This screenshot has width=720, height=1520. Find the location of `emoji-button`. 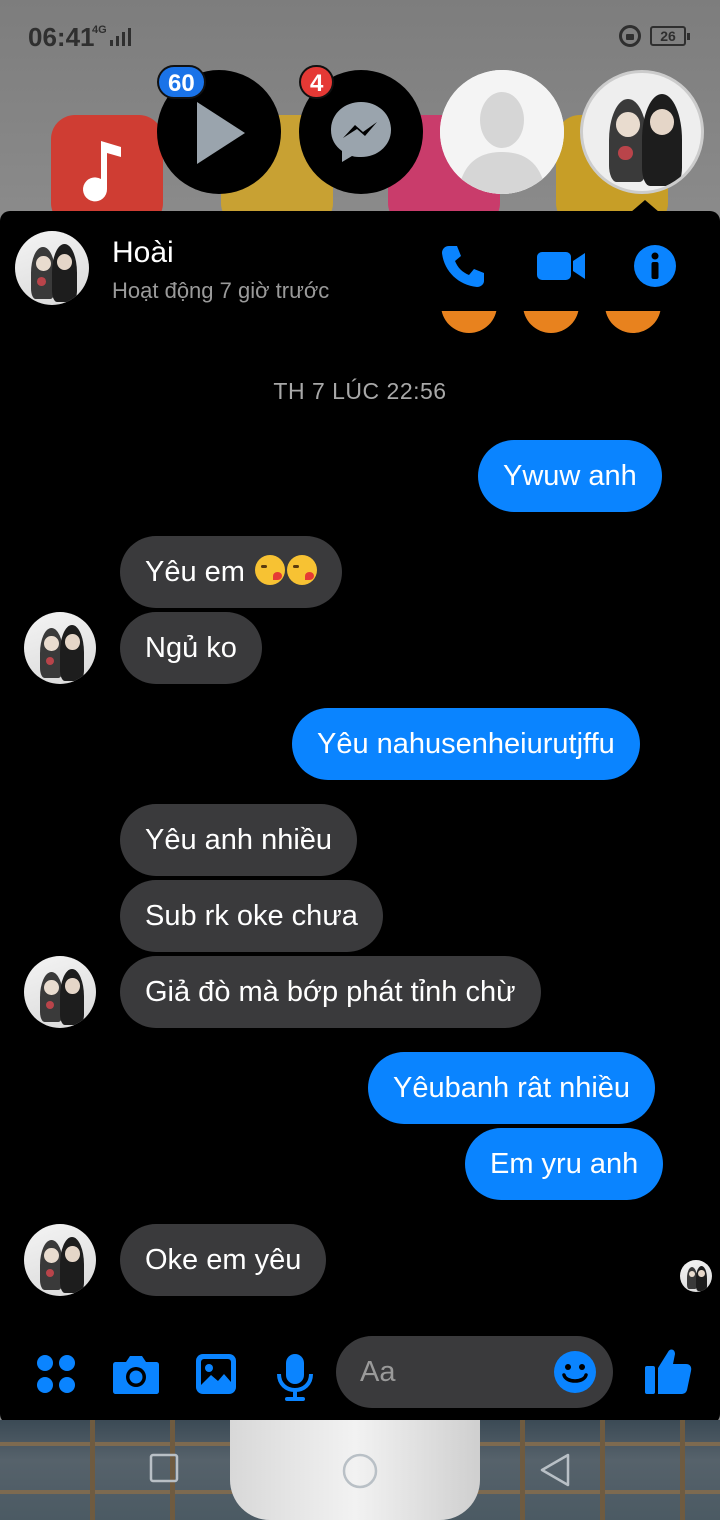

emoji-button is located at coordinates (575, 1372).